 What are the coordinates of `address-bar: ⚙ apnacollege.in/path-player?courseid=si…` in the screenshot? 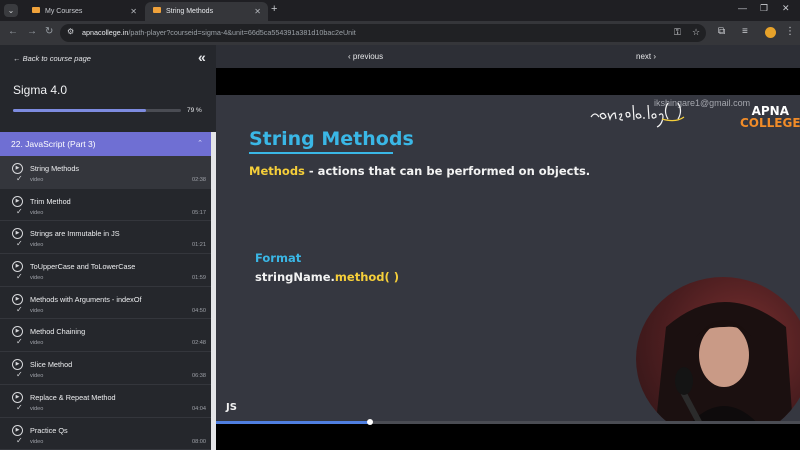 It's located at (383, 33).